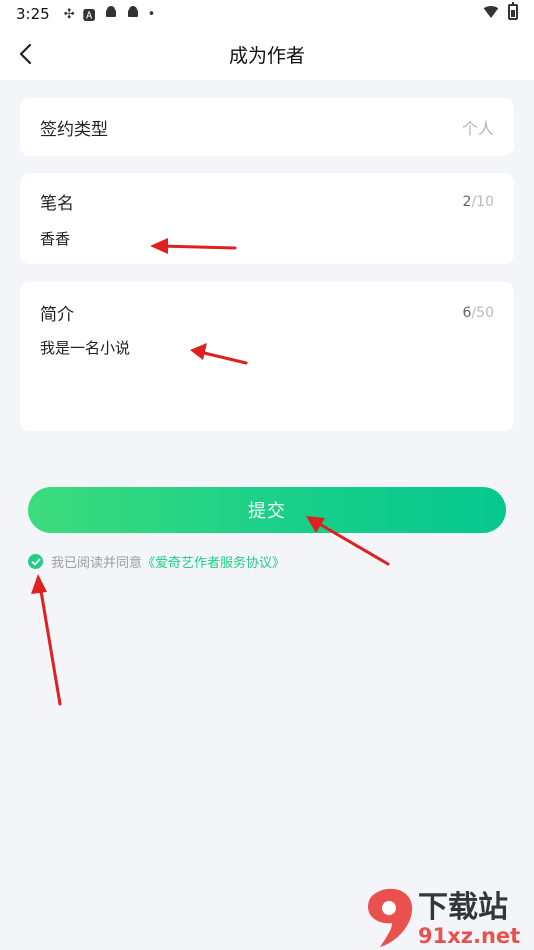  What do you see at coordinates (97, 563) in the screenshot?
I see `agreement-text: 我已阅读并同意` at bounding box center [97, 563].